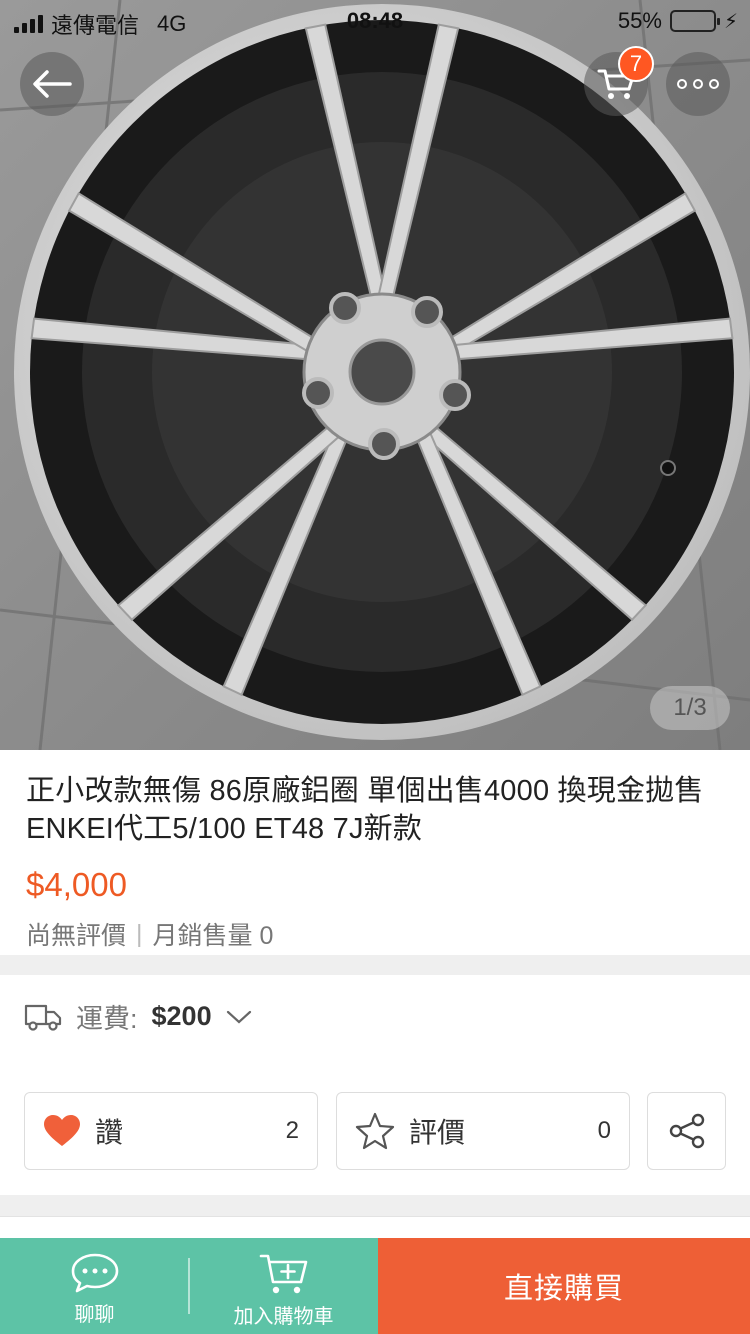 The image size is (750, 1334). Describe the element at coordinates (43, 1017) in the screenshot. I see `truck-icon` at that location.